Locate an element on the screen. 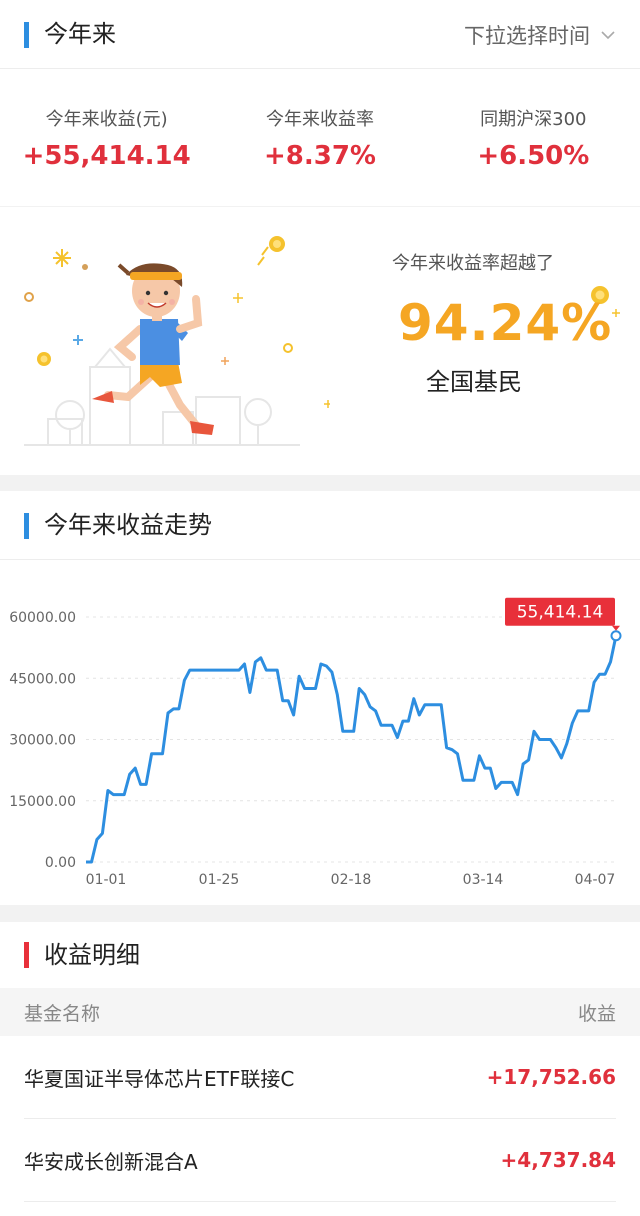  fund-profit: +17,752.66 is located at coordinates (551, 1077).